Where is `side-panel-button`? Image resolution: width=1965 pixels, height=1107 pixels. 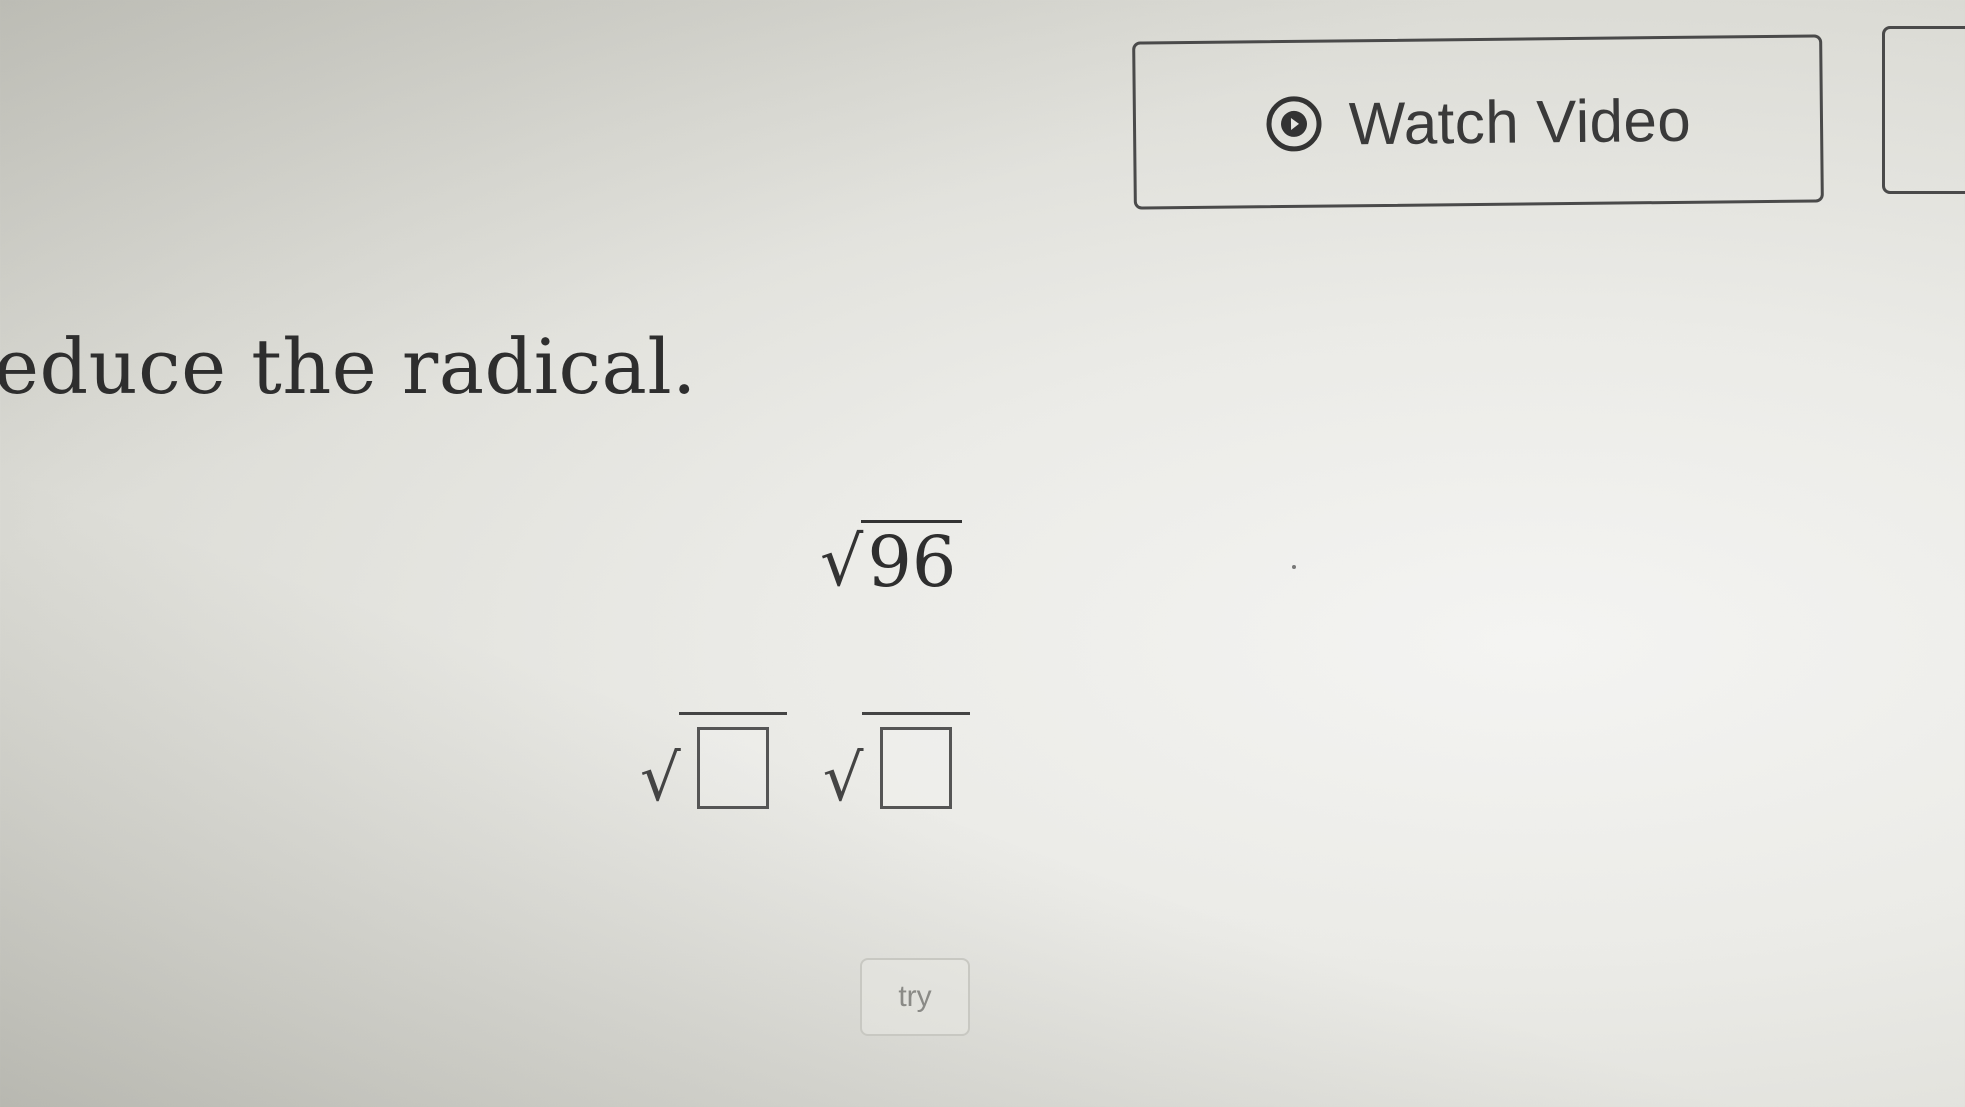 side-panel-button is located at coordinates (1923, 110).